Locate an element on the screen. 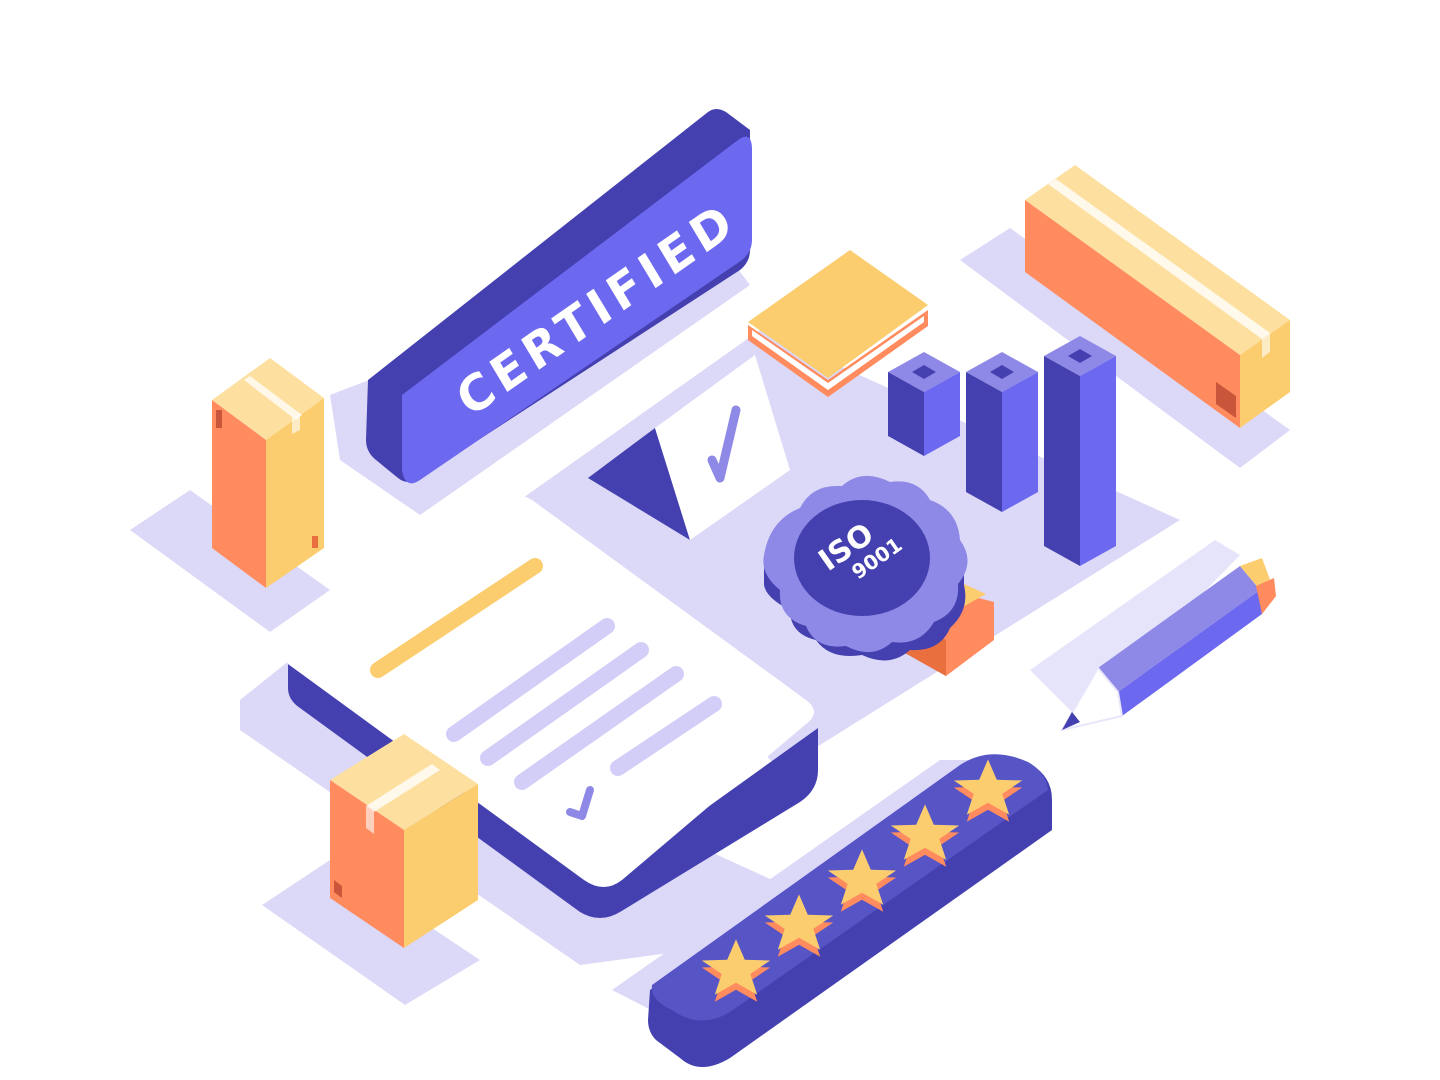 The height and width of the screenshot is (1080, 1440). bar-column-medium is located at coordinates (1002, 432).